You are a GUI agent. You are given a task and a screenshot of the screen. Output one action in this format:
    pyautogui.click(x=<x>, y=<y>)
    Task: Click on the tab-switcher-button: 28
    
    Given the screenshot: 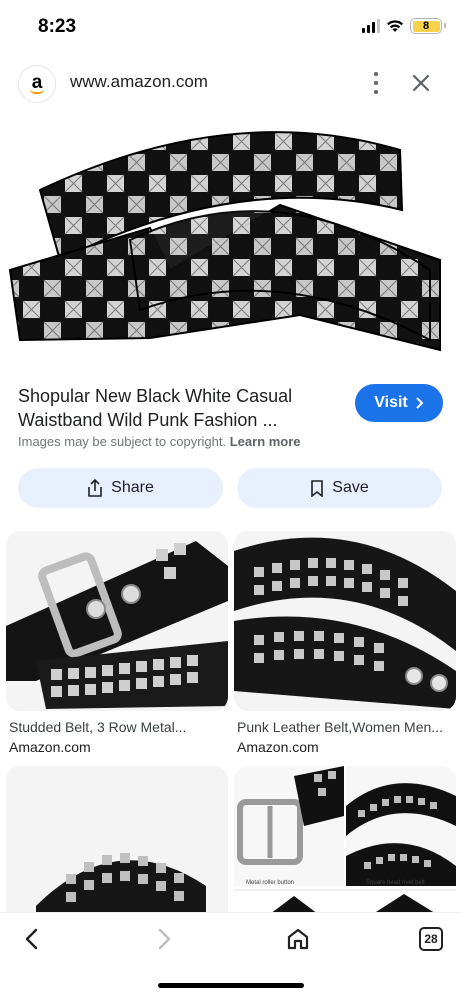 What is the action you would take?
    pyautogui.click(x=431, y=939)
    